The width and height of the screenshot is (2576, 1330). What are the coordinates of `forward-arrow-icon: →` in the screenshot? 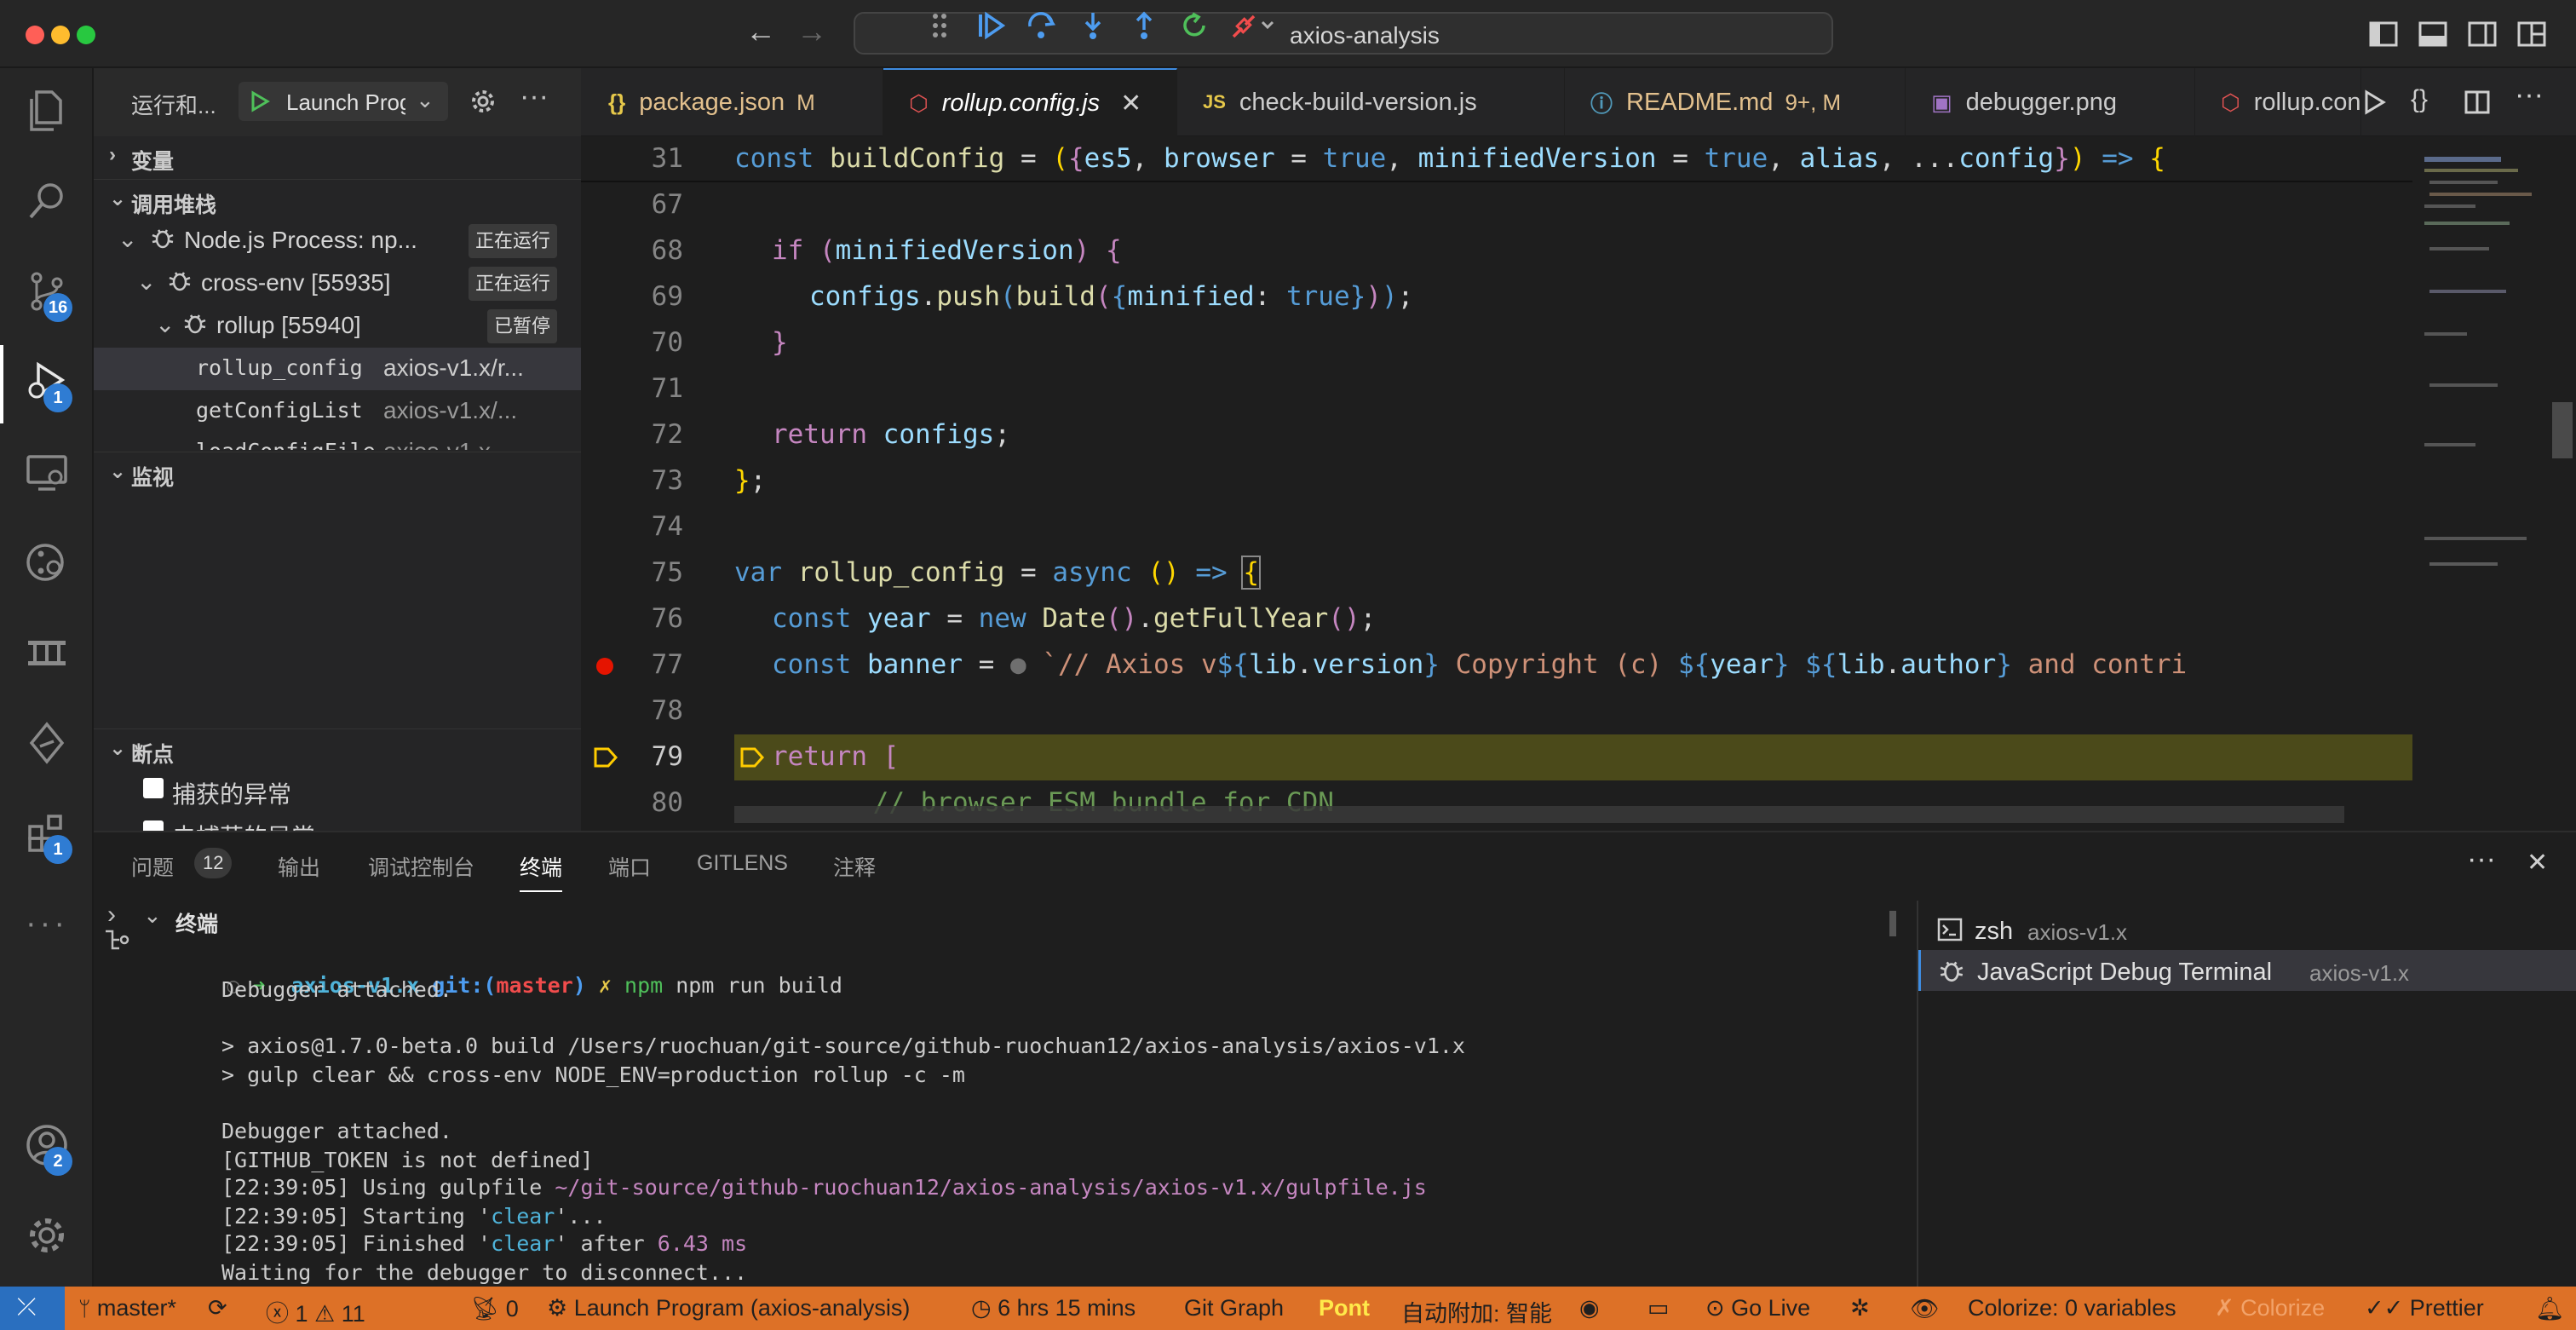 It's located at (811, 32).